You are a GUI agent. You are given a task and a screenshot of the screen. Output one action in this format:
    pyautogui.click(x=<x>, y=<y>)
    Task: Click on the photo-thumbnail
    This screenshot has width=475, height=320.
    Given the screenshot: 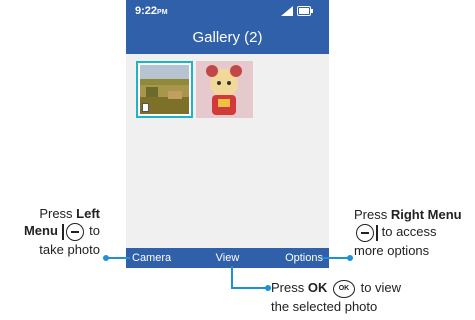 What is the action you would take?
    pyautogui.click(x=224, y=89)
    